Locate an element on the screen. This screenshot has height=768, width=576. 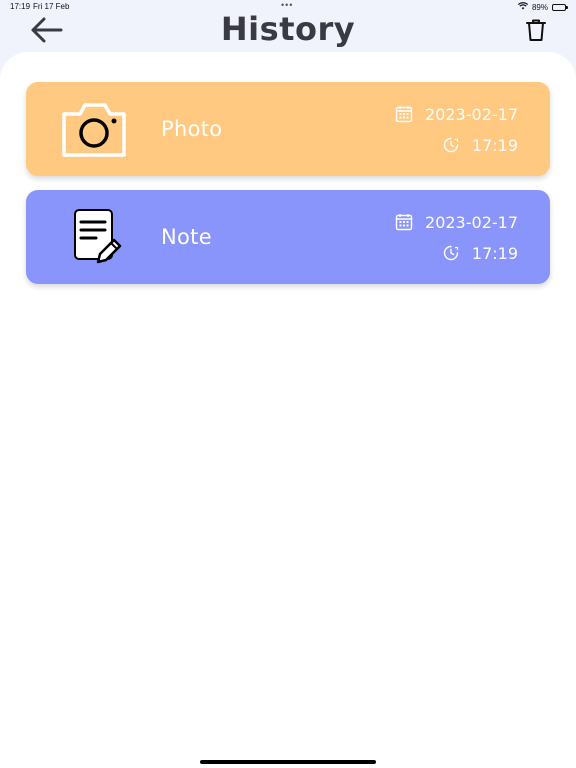
camera-icon is located at coordinates (94, 129).